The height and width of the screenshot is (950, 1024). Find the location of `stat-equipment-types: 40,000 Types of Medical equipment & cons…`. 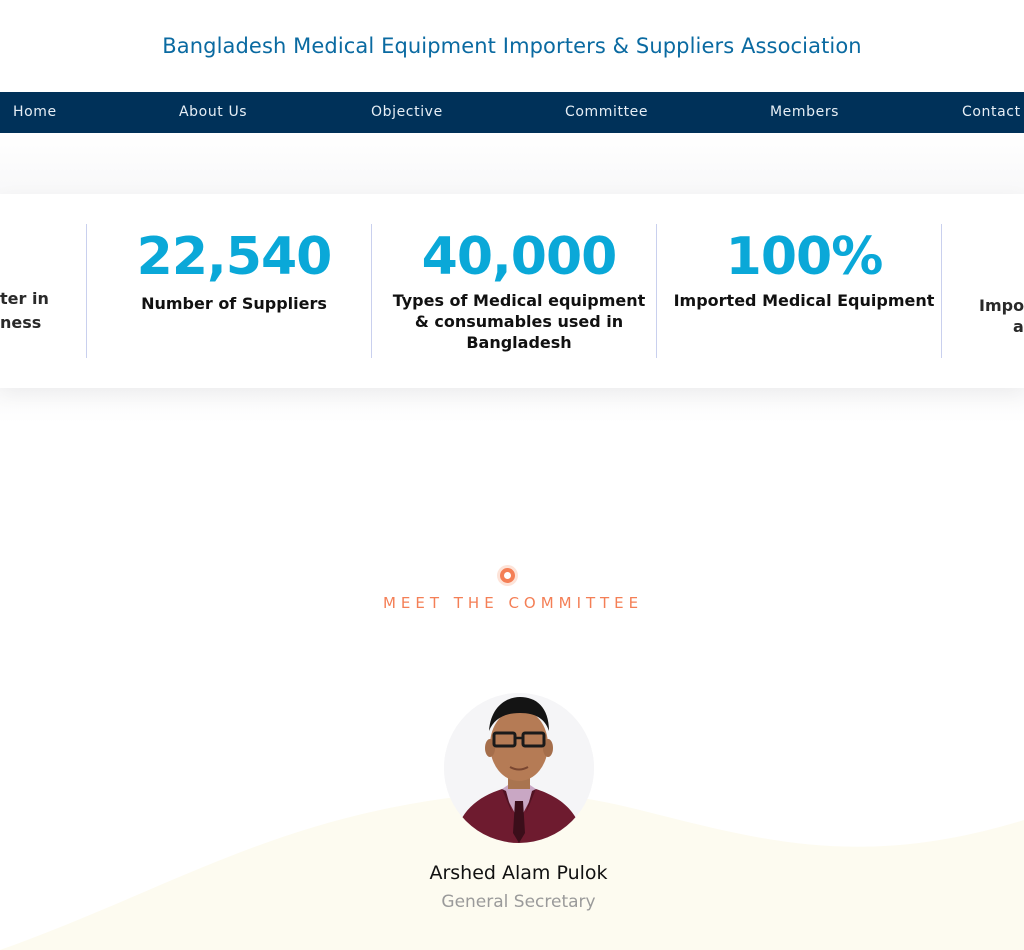

stat-equipment-types: 40,000 Types of Medical equipment & cons… is located at coordinates (519, 288).